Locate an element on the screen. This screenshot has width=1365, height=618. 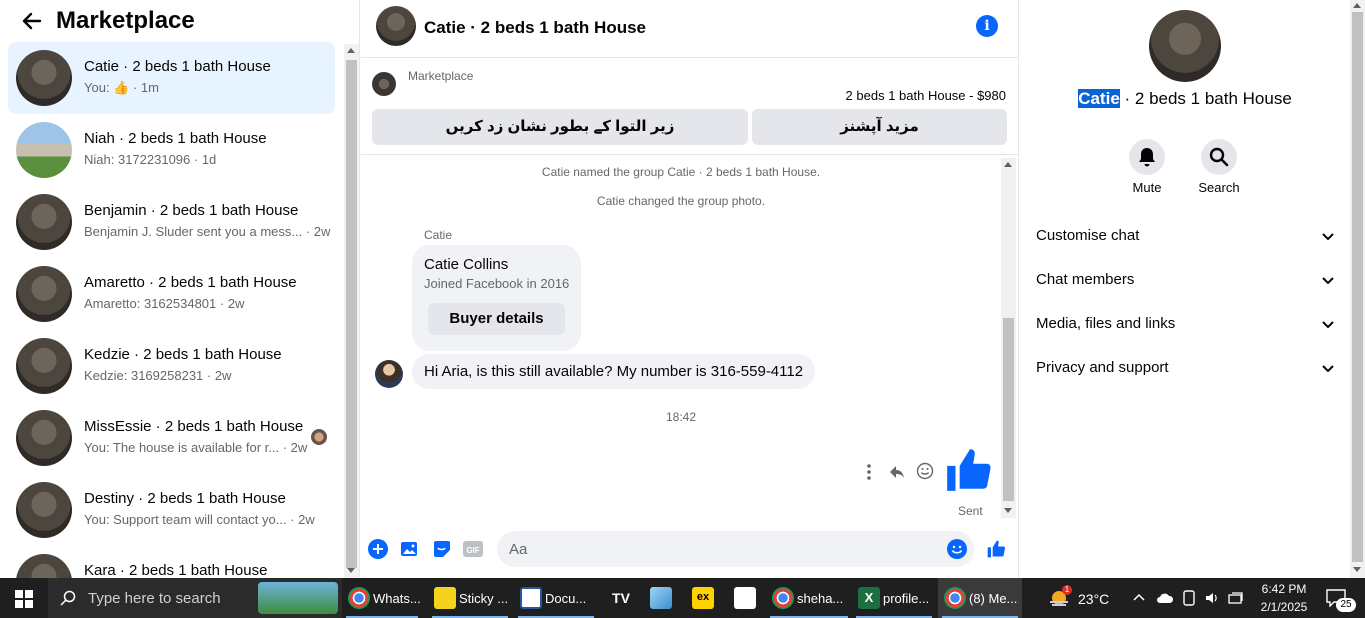
chevron-up-icon is located at coordinates (1139, 598).